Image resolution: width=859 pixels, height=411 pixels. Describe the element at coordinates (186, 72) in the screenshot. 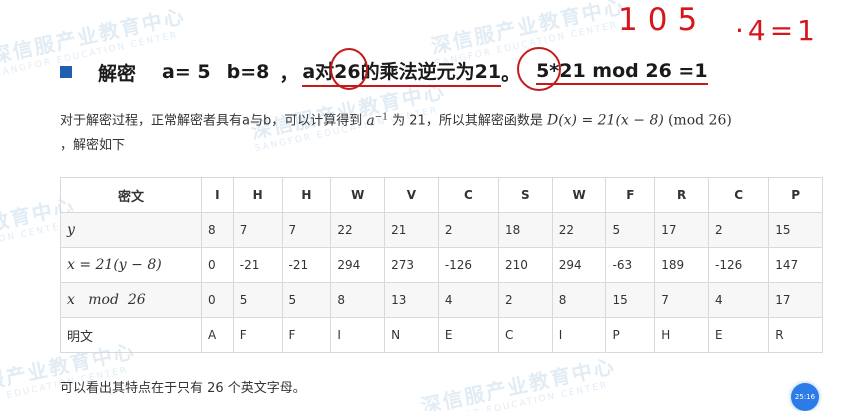

I see `key-a: a= 5` at that location.